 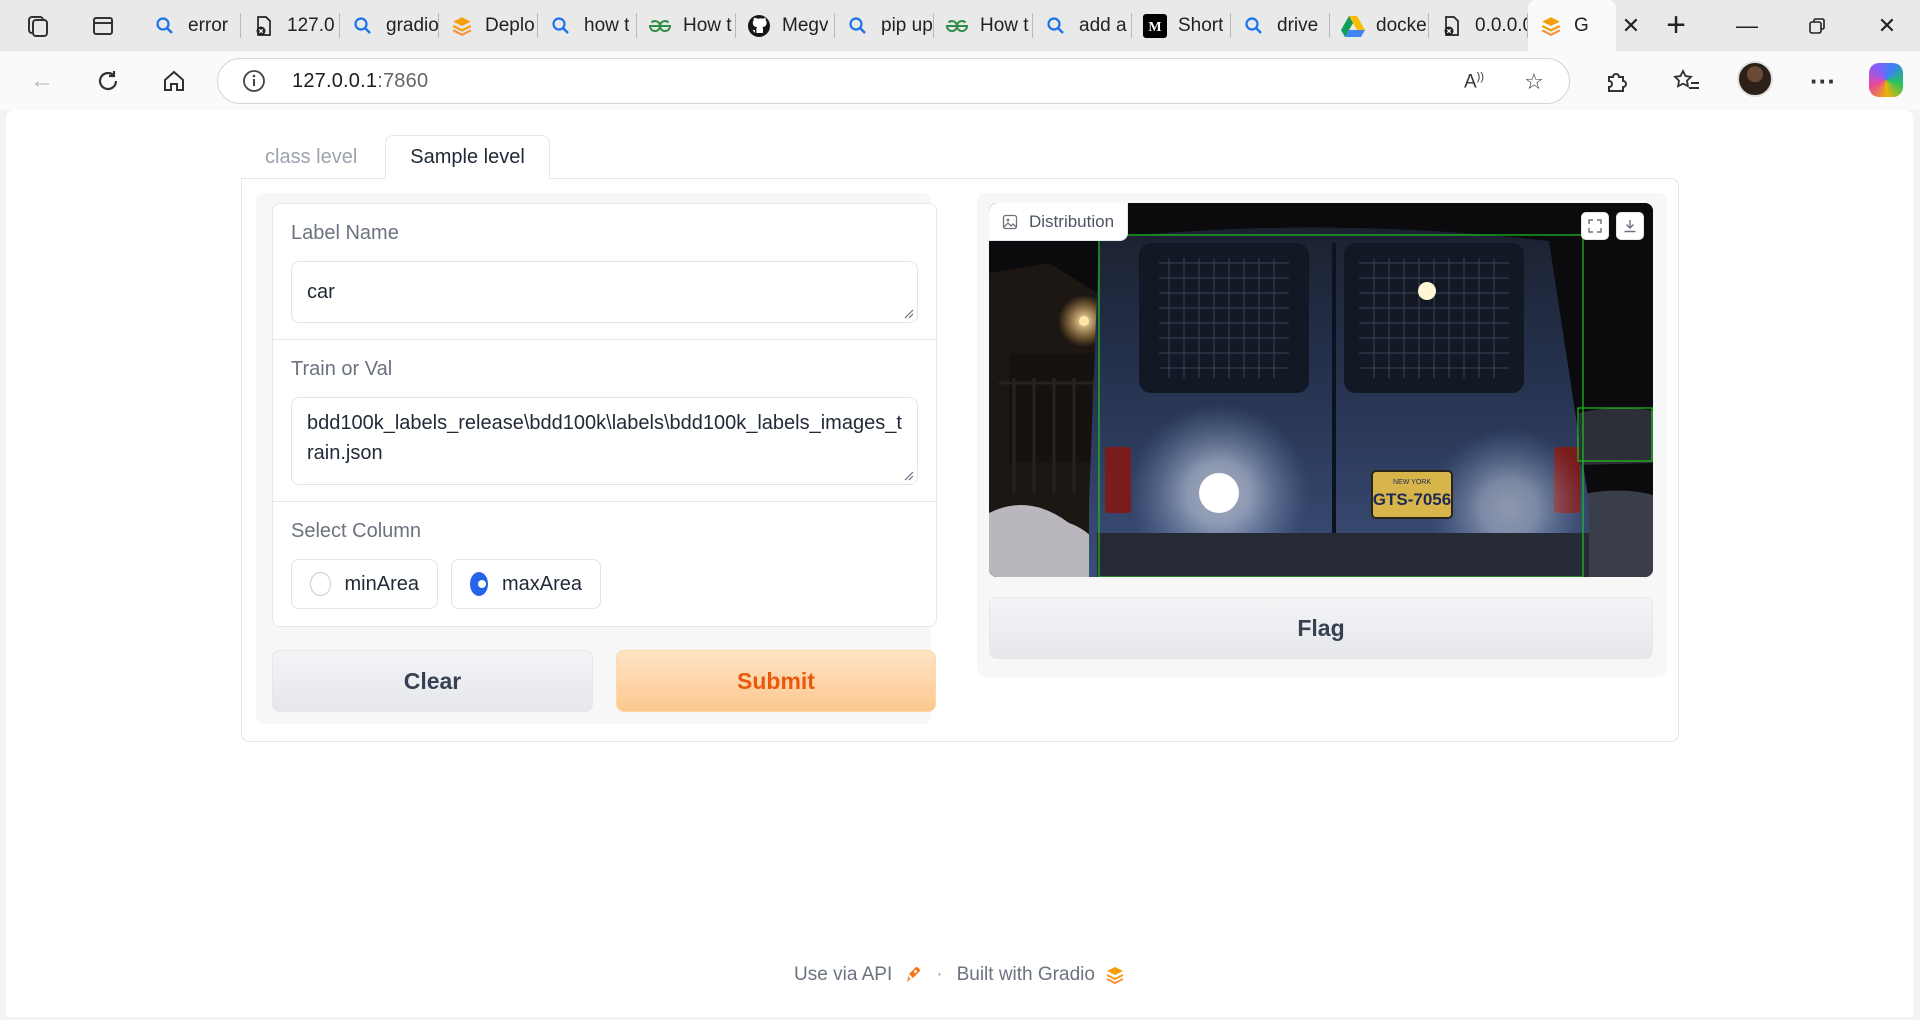 What do you see at coordinates (1059, 222) in the screenshot?
I see `image-label-badge: Distribution` at bounding box center [1059, 222].